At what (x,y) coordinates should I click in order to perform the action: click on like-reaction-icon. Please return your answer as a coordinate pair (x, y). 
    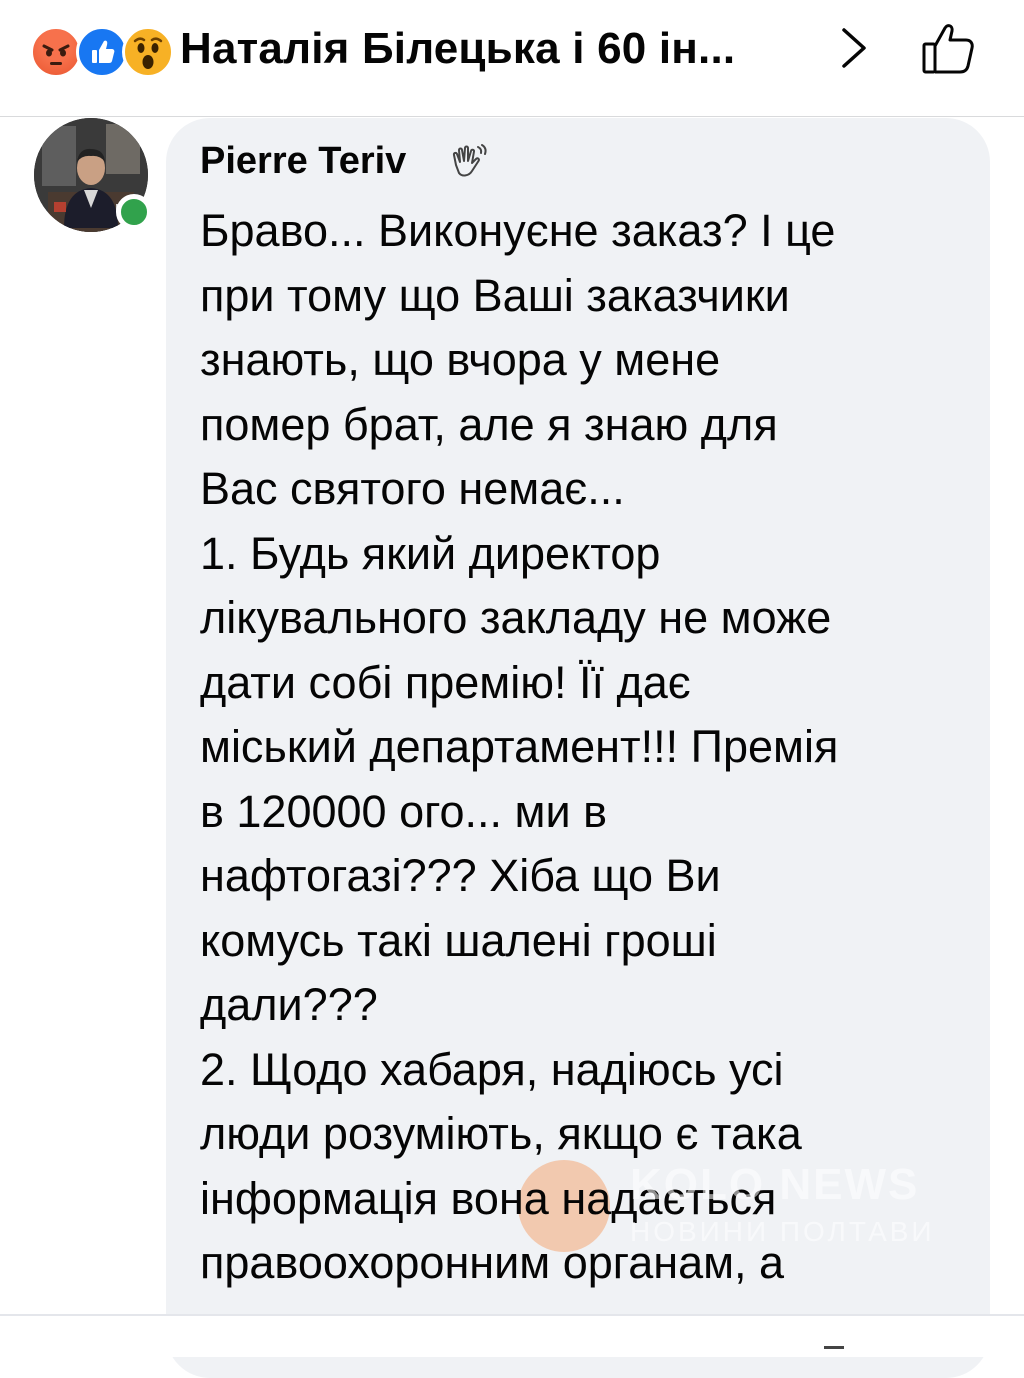
    Looking at the image, I should click on (102, 52).